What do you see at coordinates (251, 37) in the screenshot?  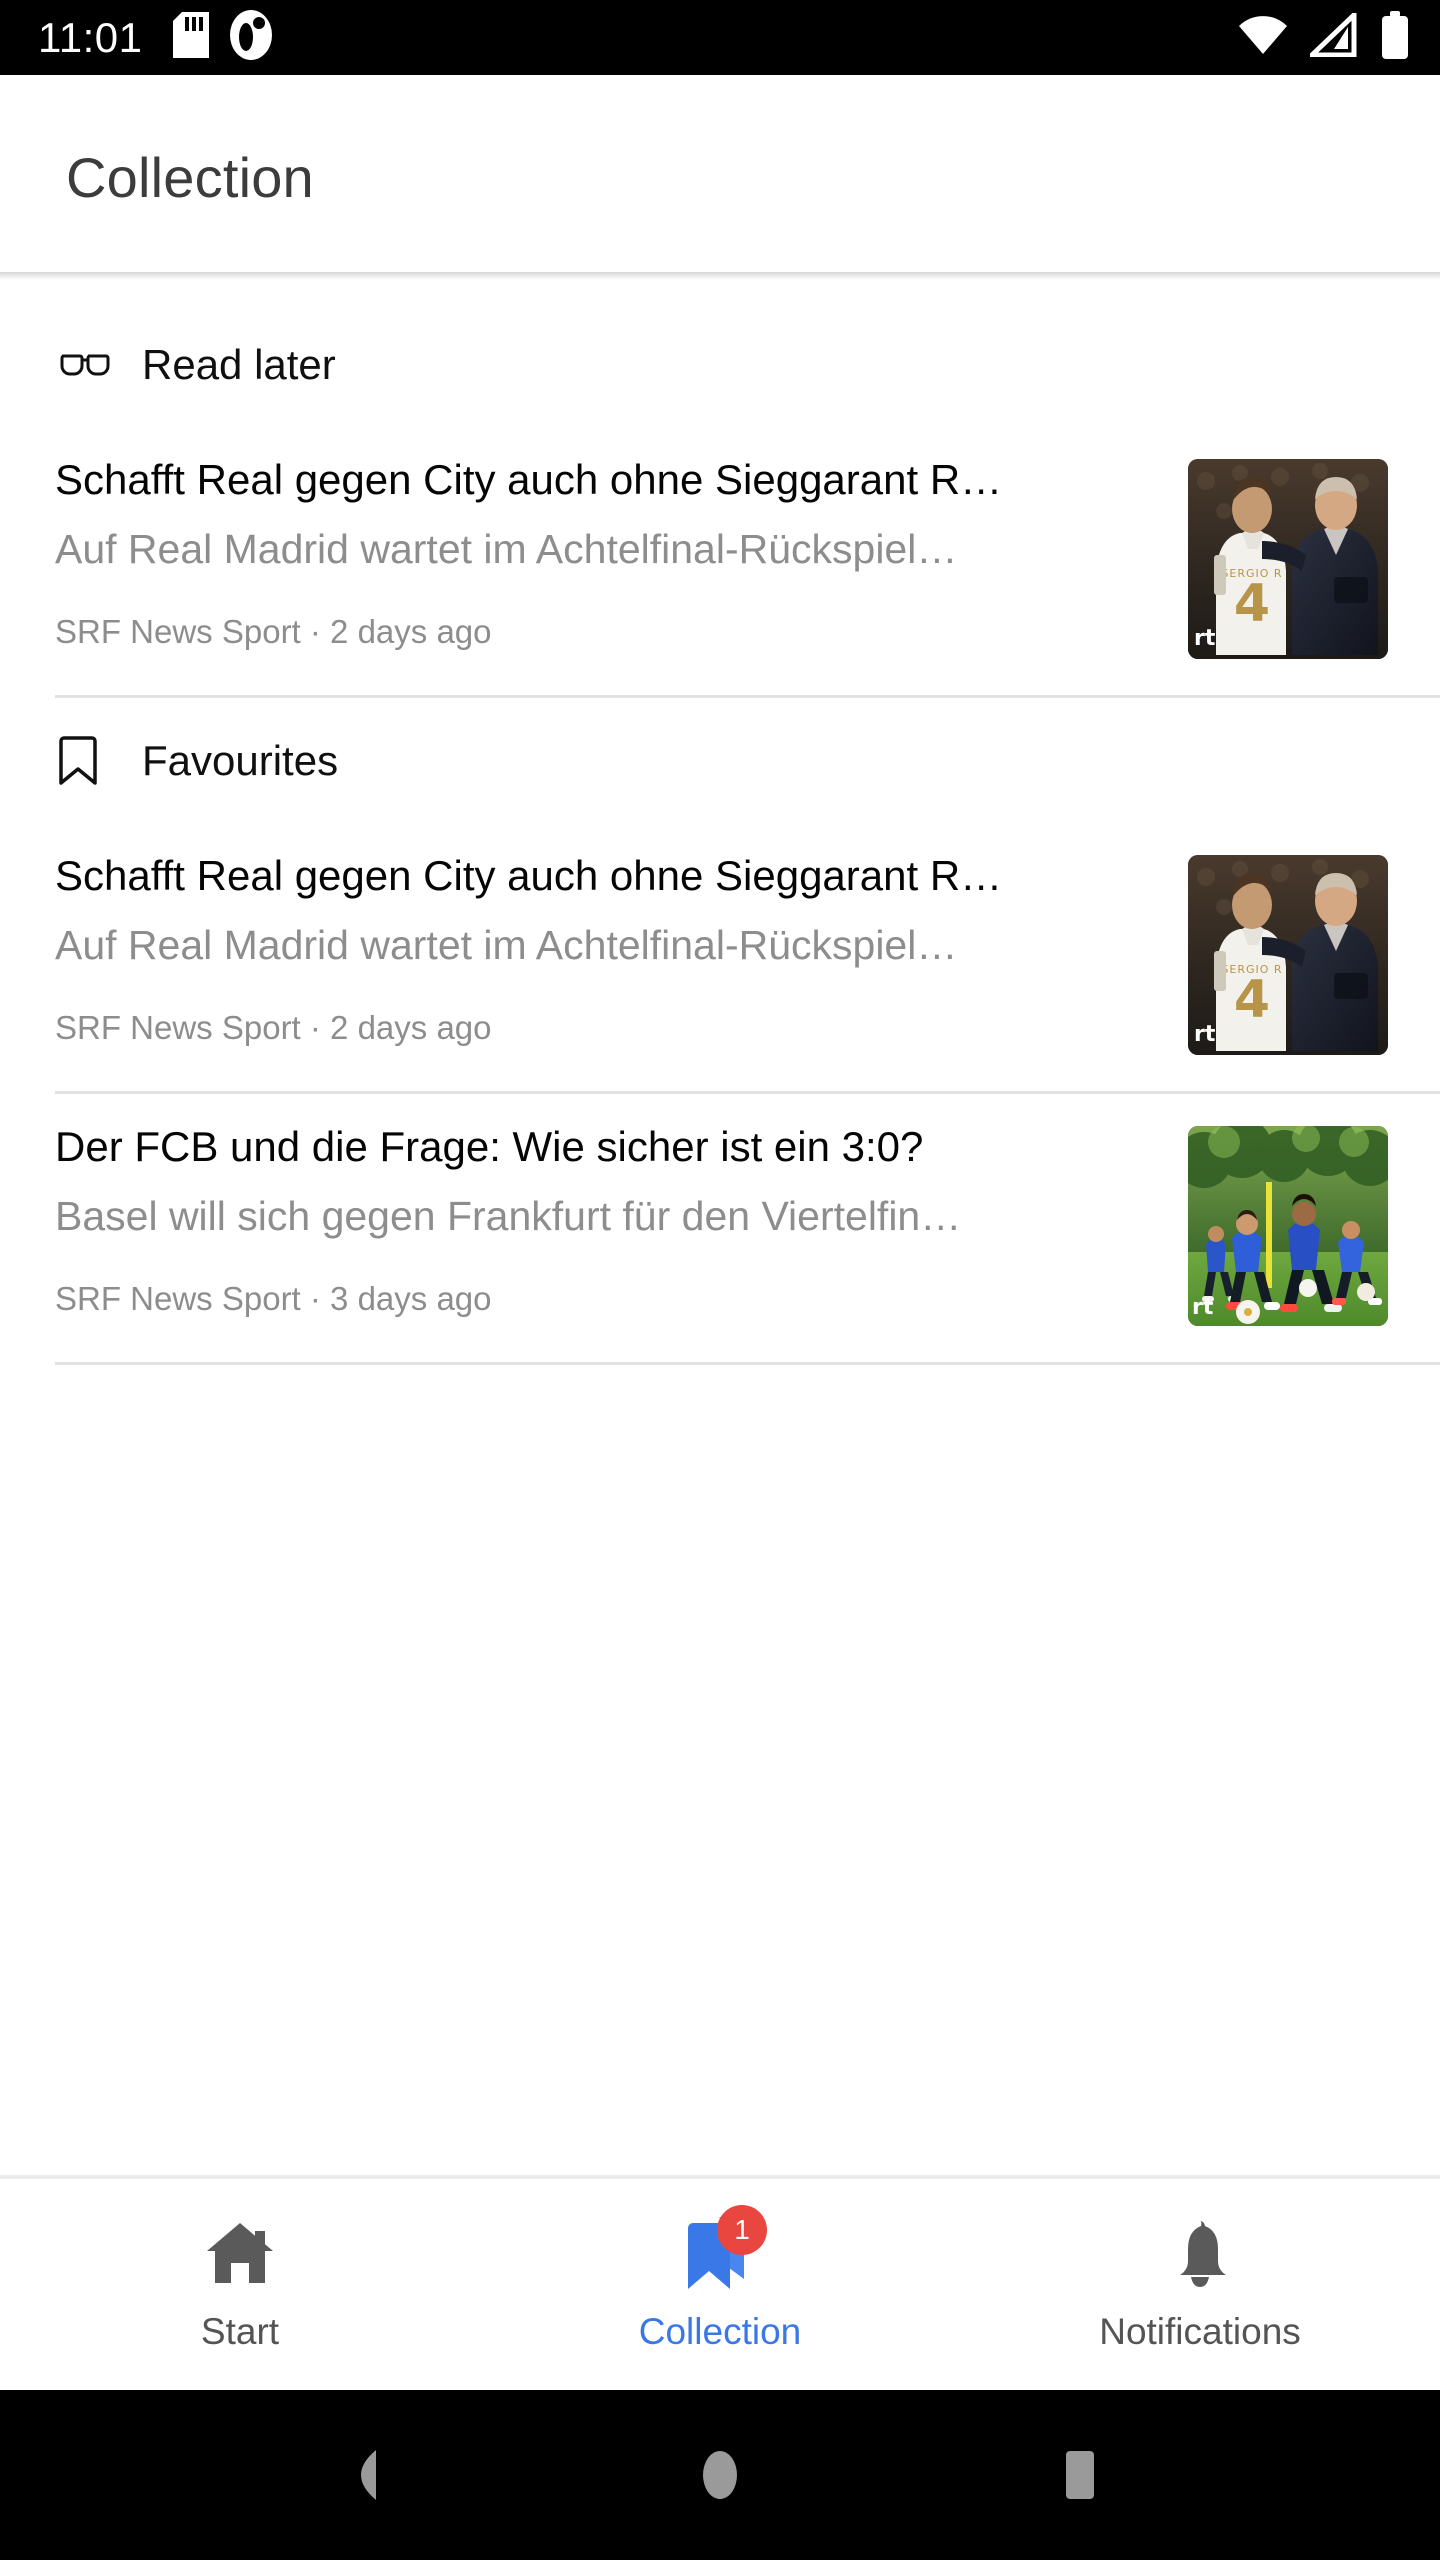 I see `app-notification-icon` at bounding box center [251, 37].